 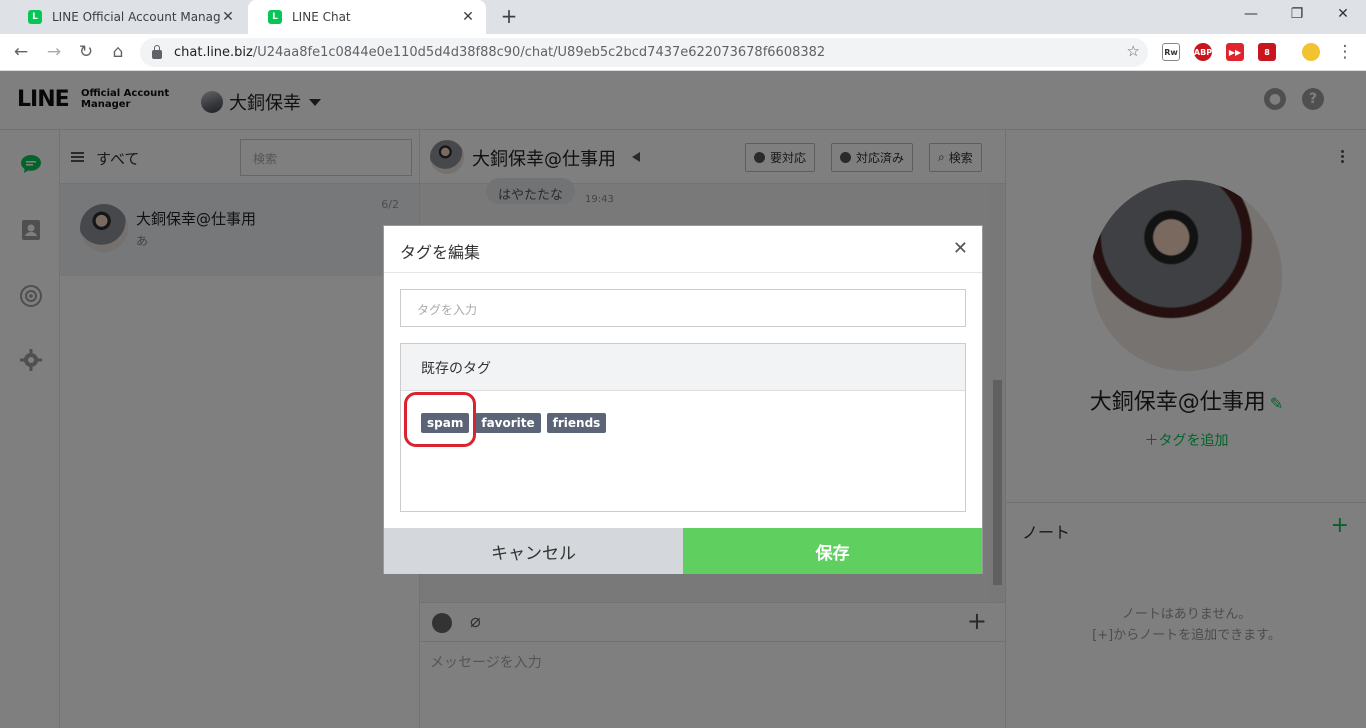 What do you see at coordinates (157, 52) in the screenshot?
I see `lock-icon` at bounding box center [157, 52].